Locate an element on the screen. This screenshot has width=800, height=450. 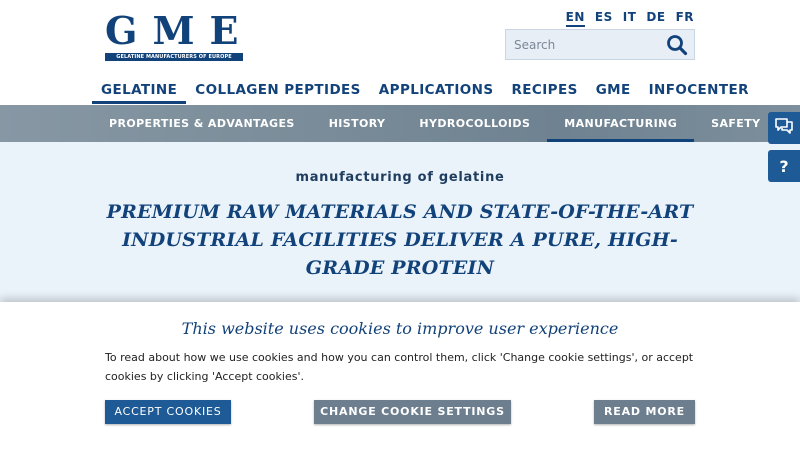
nav-item-recipes: RECIPES is located at coordinates (545, 93).